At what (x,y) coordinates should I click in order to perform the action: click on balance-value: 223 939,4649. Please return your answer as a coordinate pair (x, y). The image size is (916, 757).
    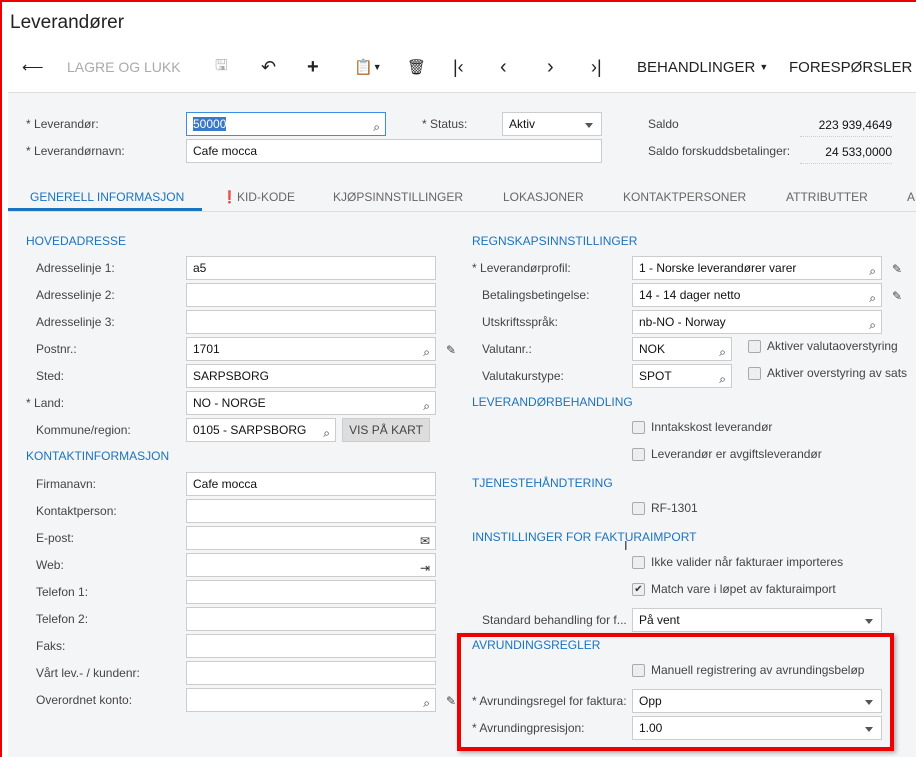
    Looking at the image, I should click on (846, 127).